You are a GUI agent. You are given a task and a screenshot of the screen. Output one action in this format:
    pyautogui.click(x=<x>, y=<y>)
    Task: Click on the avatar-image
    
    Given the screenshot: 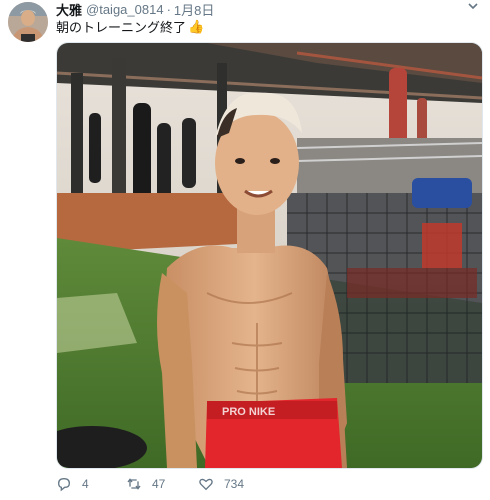 What is the action you would take?
    pyautogui.click(x=28, y=22)
    